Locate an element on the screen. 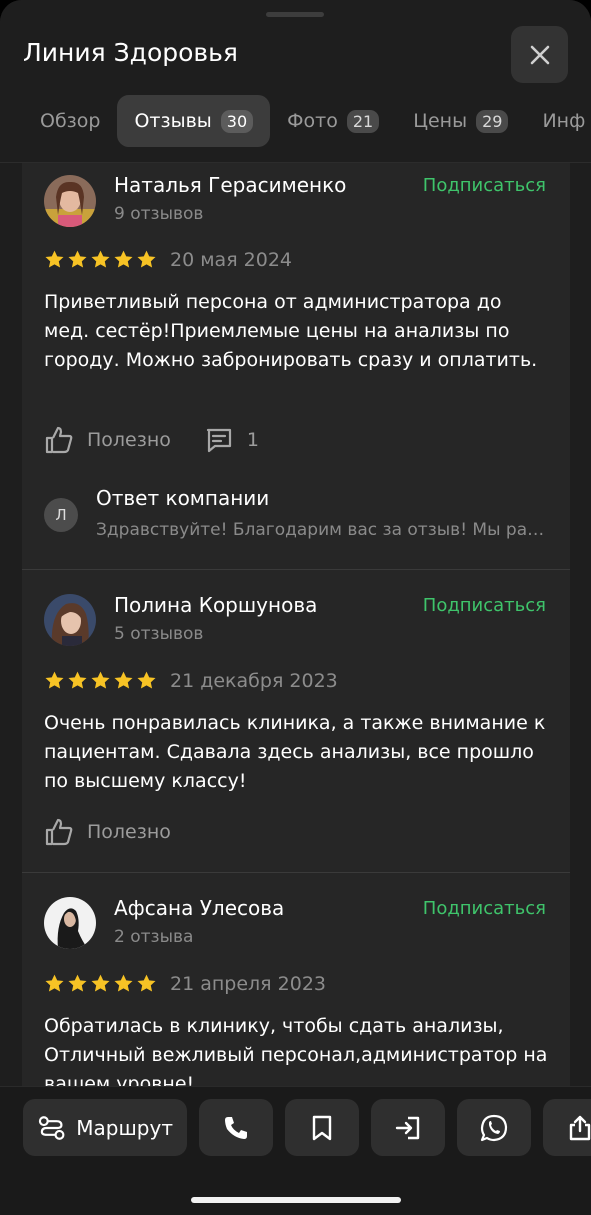 The image size is (591, 1215). tab-reviews: Отзывы 30 is located at coordinates (194, 121).